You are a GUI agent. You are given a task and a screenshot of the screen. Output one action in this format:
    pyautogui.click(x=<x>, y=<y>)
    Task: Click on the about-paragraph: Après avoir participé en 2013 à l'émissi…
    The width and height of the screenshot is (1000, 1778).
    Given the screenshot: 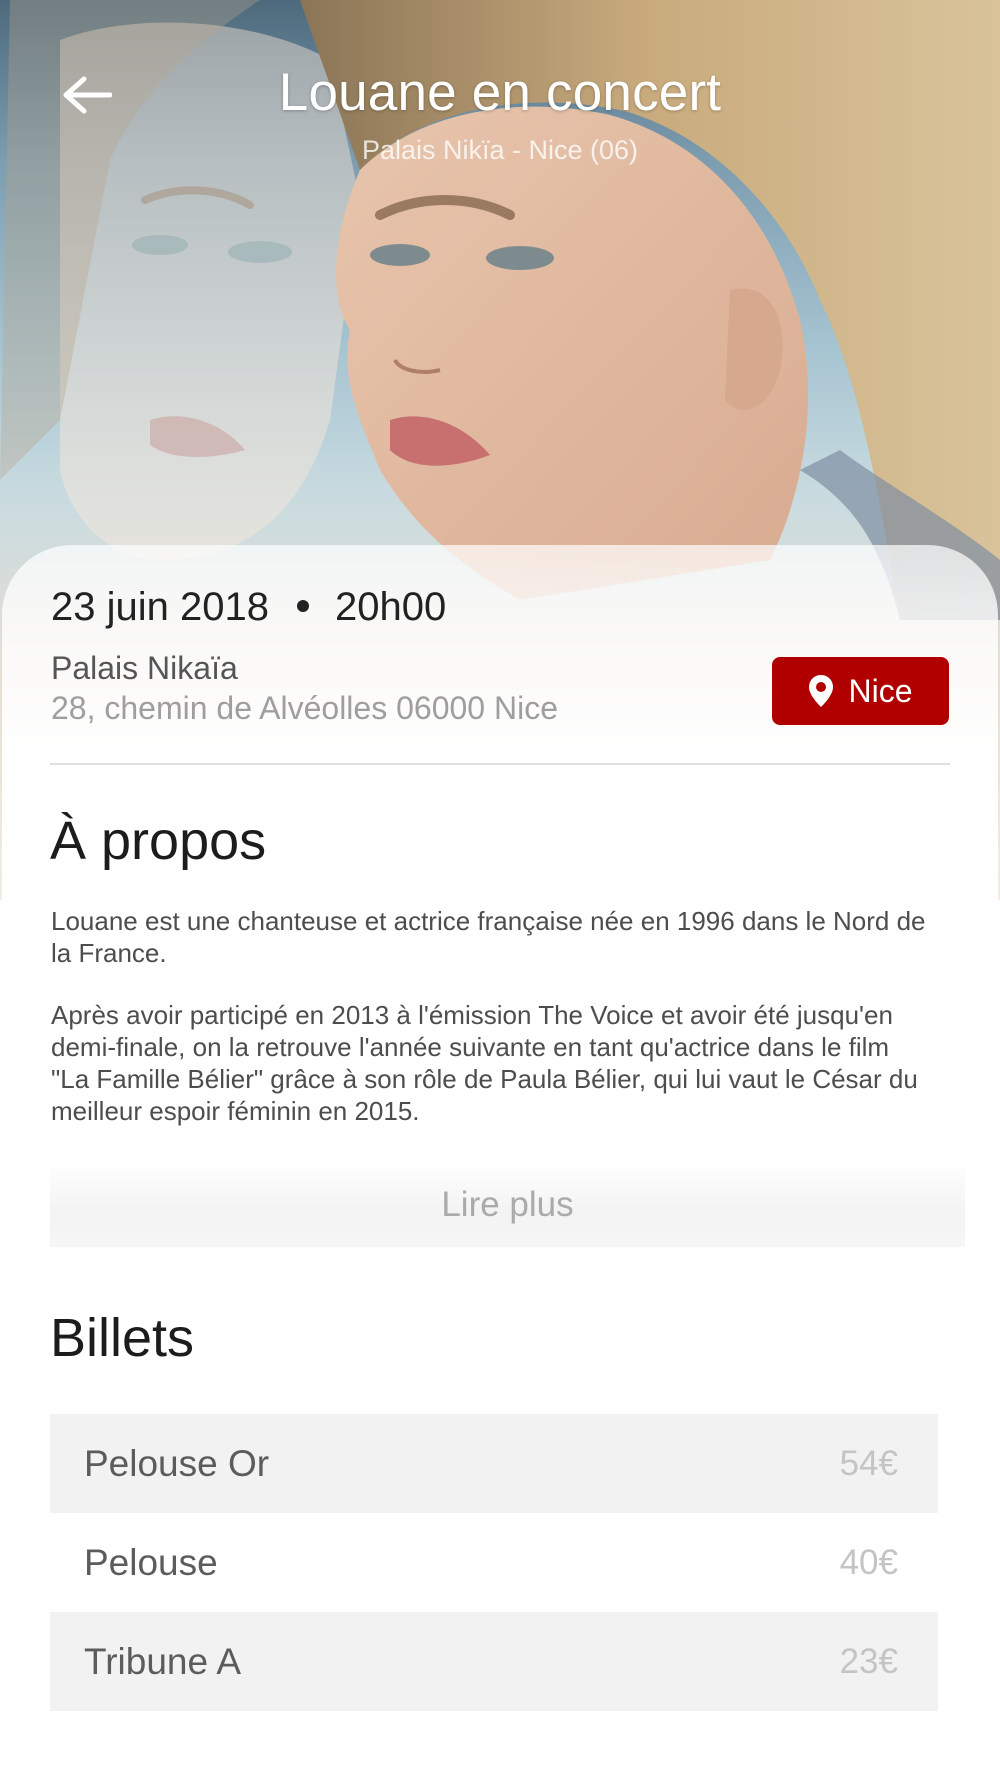 What is the action you would take?
    pyautogui.click(x=484, y=1063)
    